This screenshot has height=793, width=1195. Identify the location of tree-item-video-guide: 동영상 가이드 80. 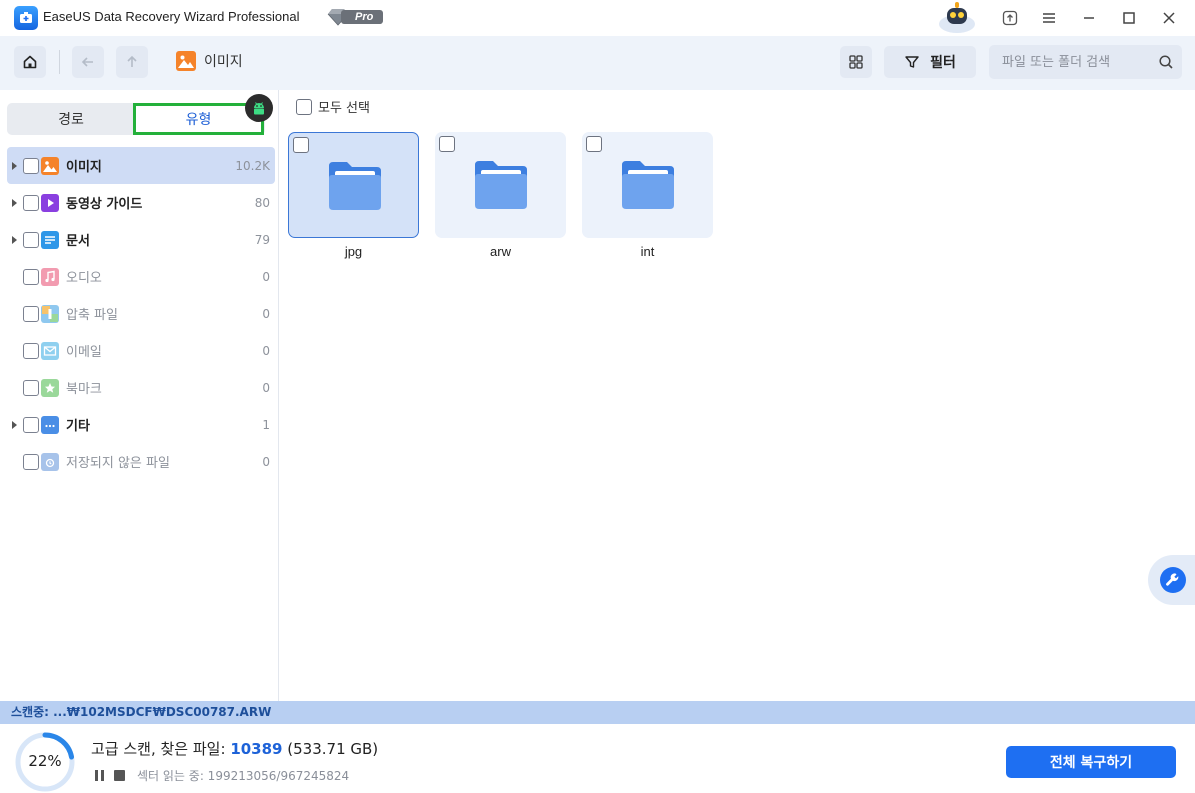
(141, 202).